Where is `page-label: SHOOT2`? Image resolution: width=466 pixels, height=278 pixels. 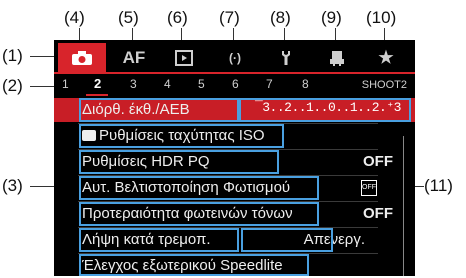 page-label: SHOOT2 is located at coordinates (384, 85).